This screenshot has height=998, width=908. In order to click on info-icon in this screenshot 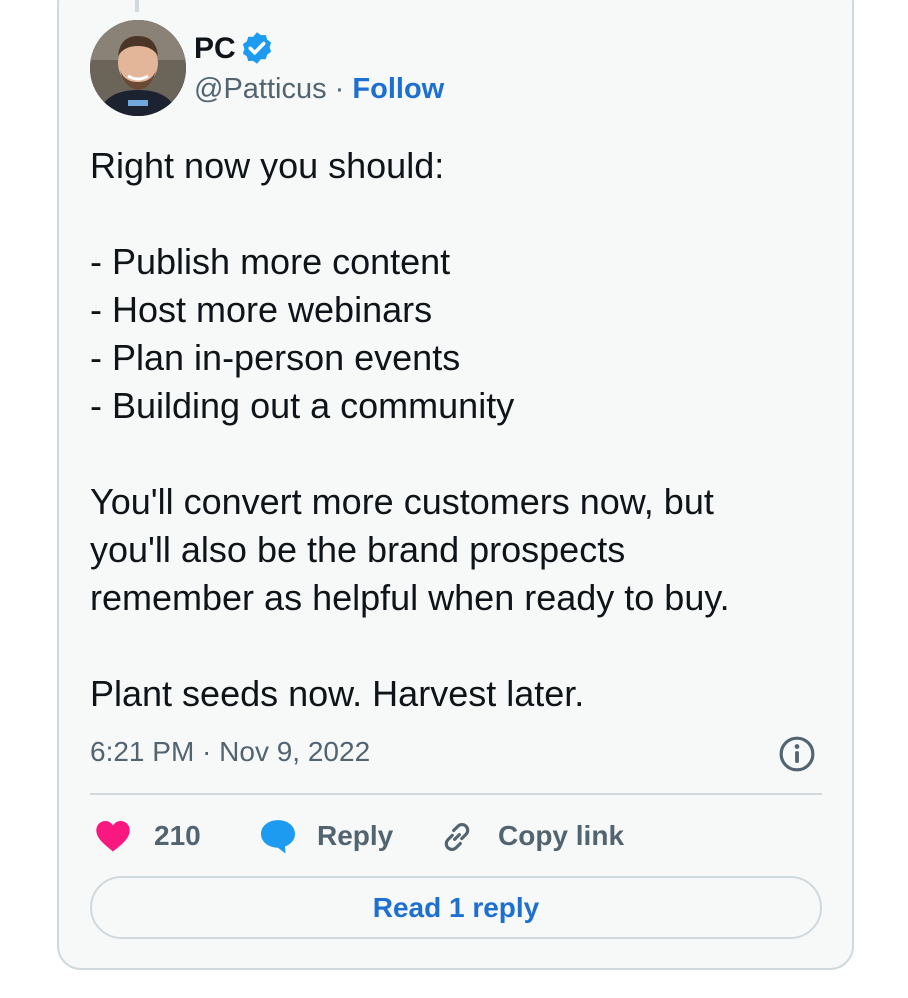, I will do `click(797, 754)`.